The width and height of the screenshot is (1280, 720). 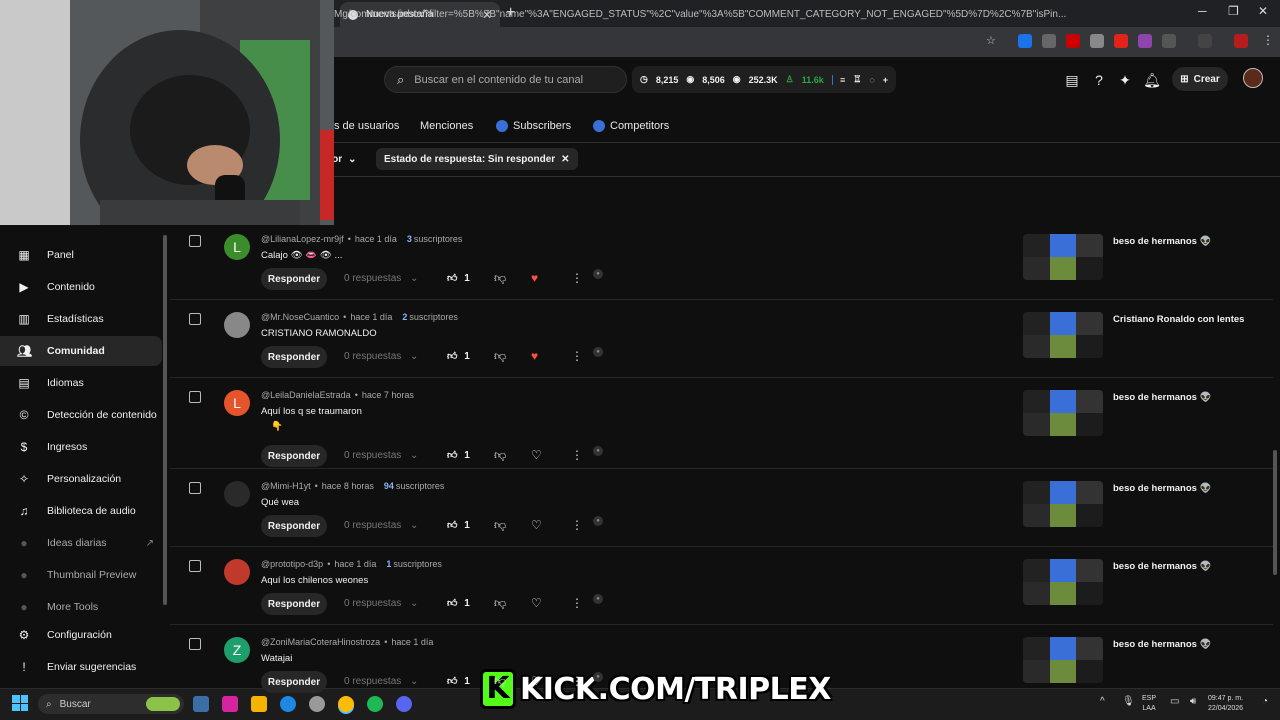 I want to click on video-title: Cristiano Ronaldo con lentes, so click(x=1178, y=319).